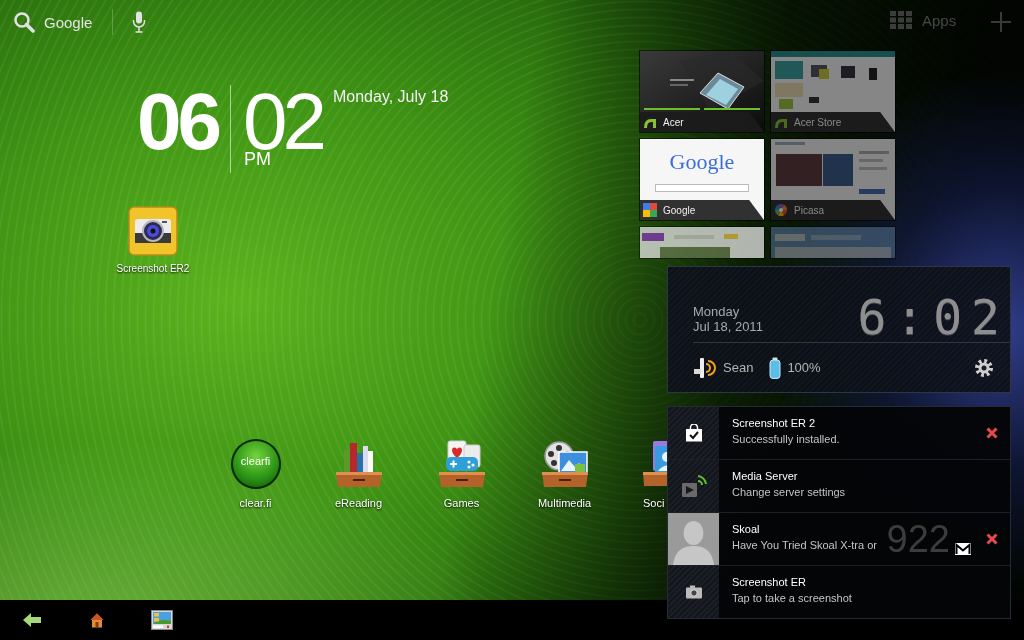 The height and width of the screenshot is (640, 1024). Describe the element at coordinates (786, 439) in the screenshot. I see `notification-text: Successfully installed.` at that location.